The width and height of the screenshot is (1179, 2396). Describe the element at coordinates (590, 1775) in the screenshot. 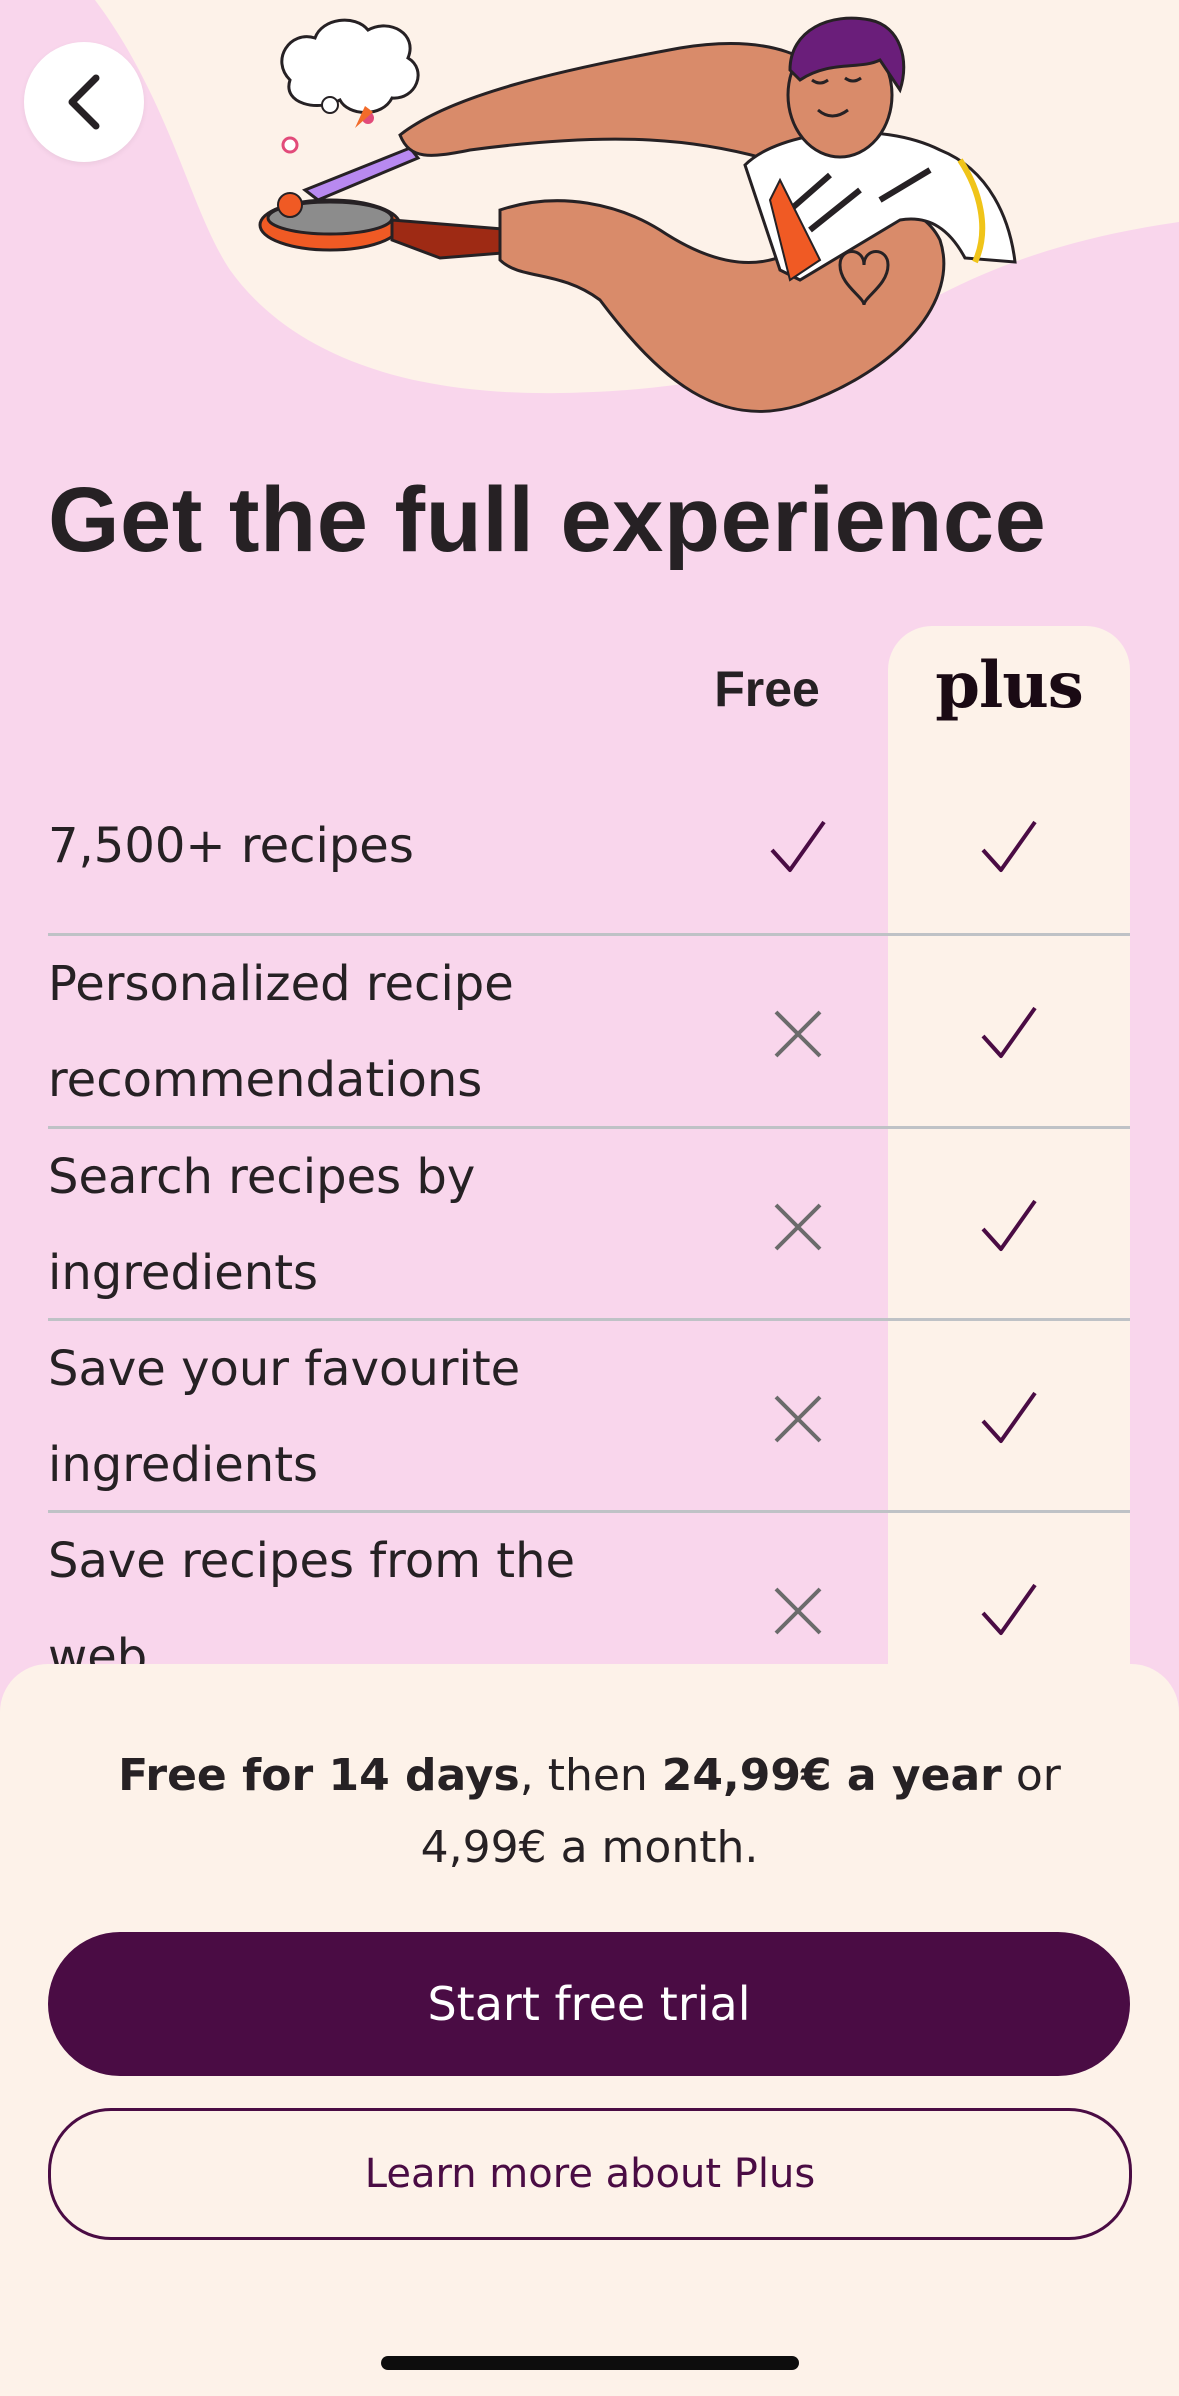

I see `pricing-then: , then` at that location.